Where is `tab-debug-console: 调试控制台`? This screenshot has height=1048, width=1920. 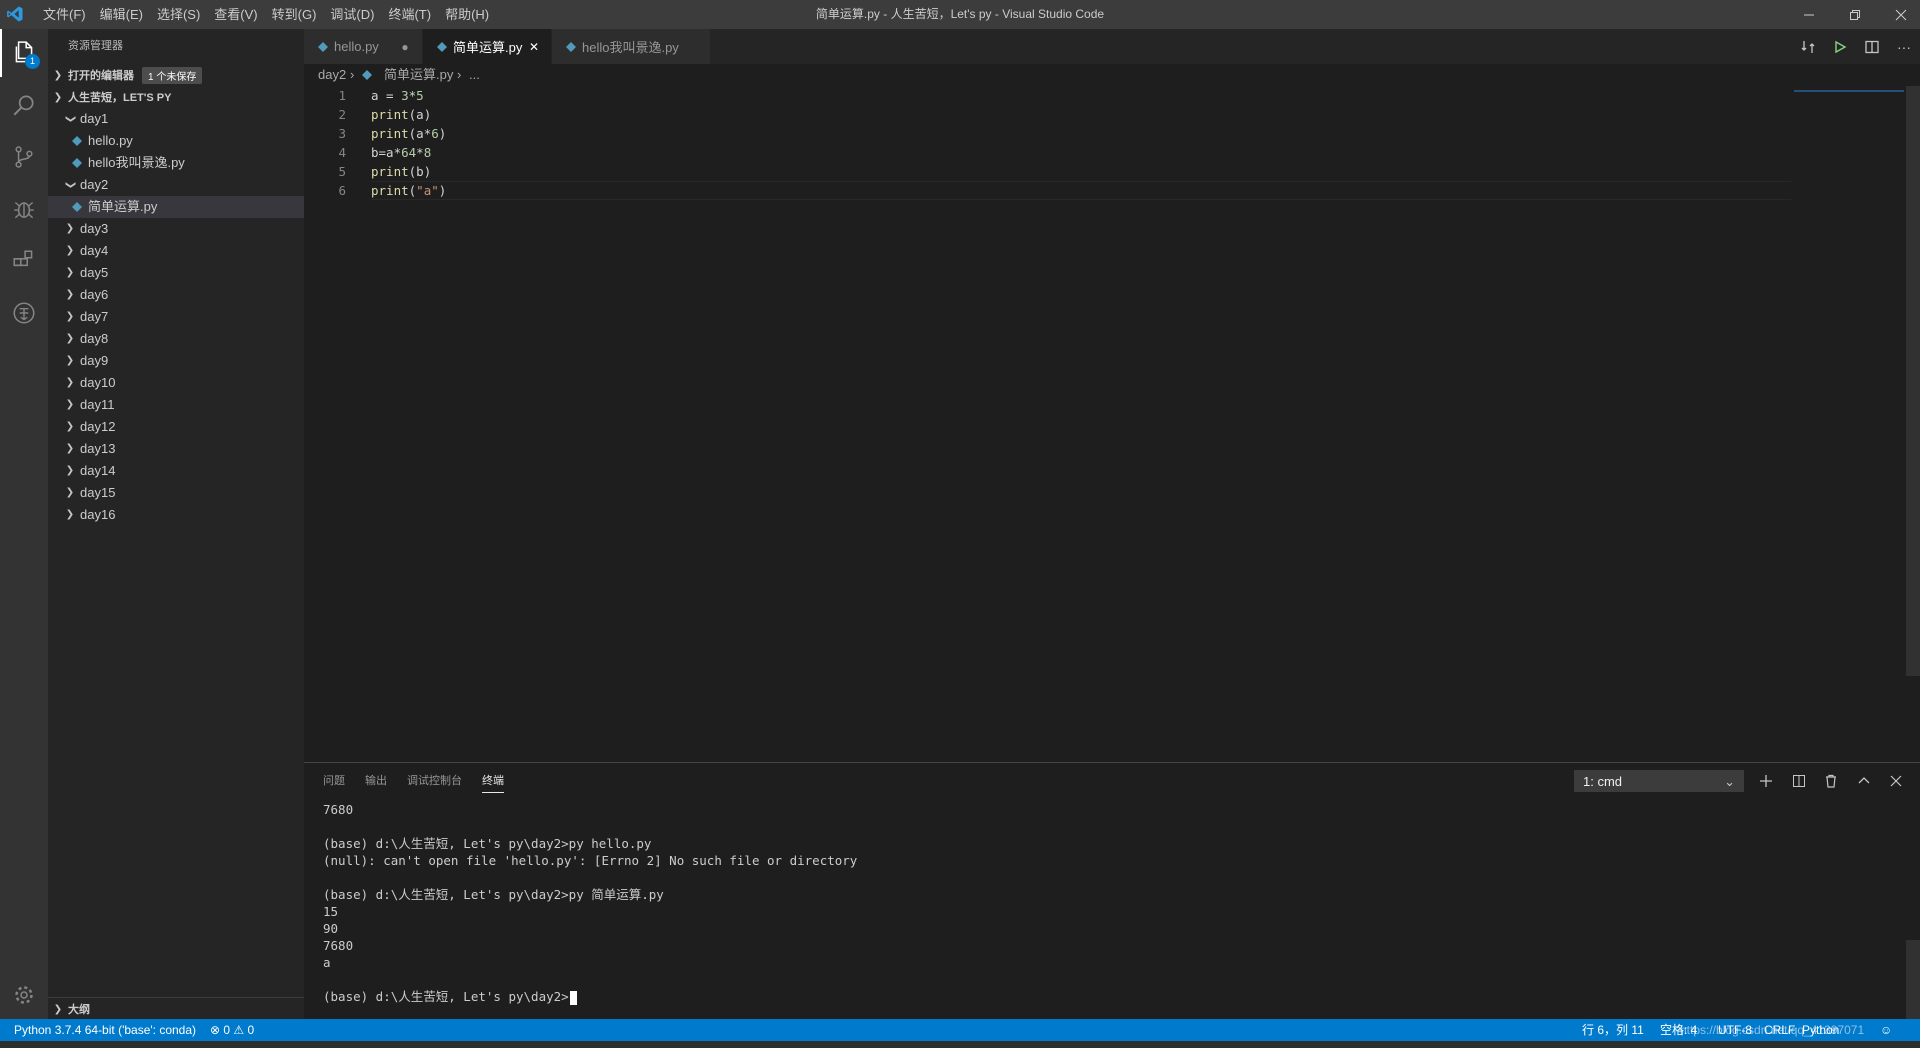
tab-debug-console: 调试控制台 is located at coordinates (434, 781).